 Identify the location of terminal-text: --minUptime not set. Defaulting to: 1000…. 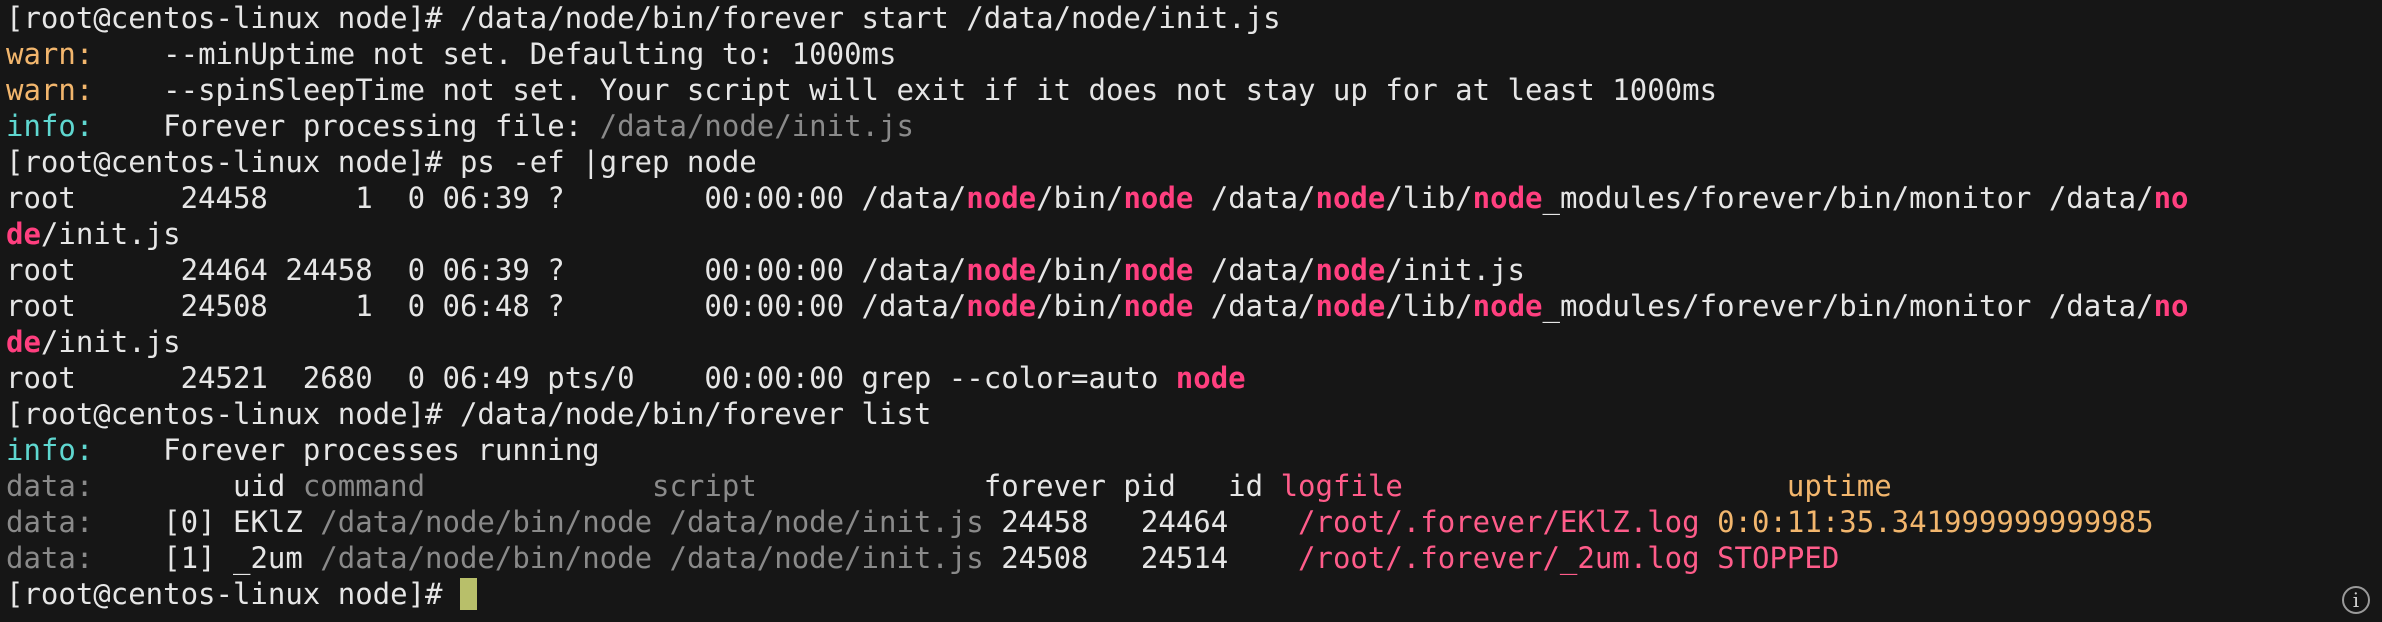
(495, 54).